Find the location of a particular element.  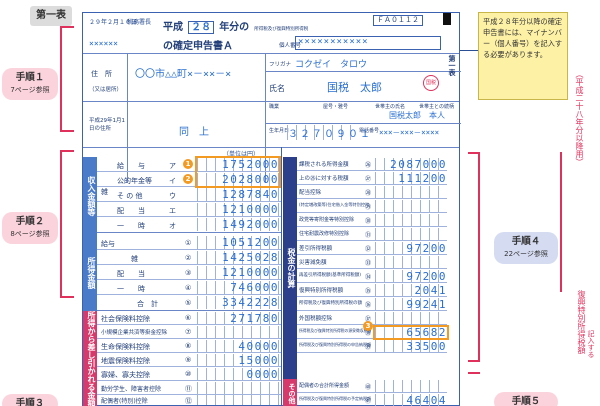

deduction-row-label: 寡婦、寡夫控除 is located at coordinates (125, 375).